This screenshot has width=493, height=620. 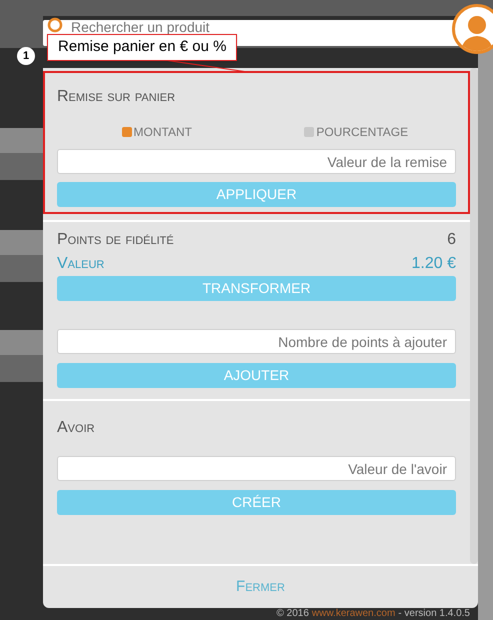 What do you see at coordinates (292, 614) in the screenshot?
I see `copyright-text: © 2016` at bounding box center [292, 614].